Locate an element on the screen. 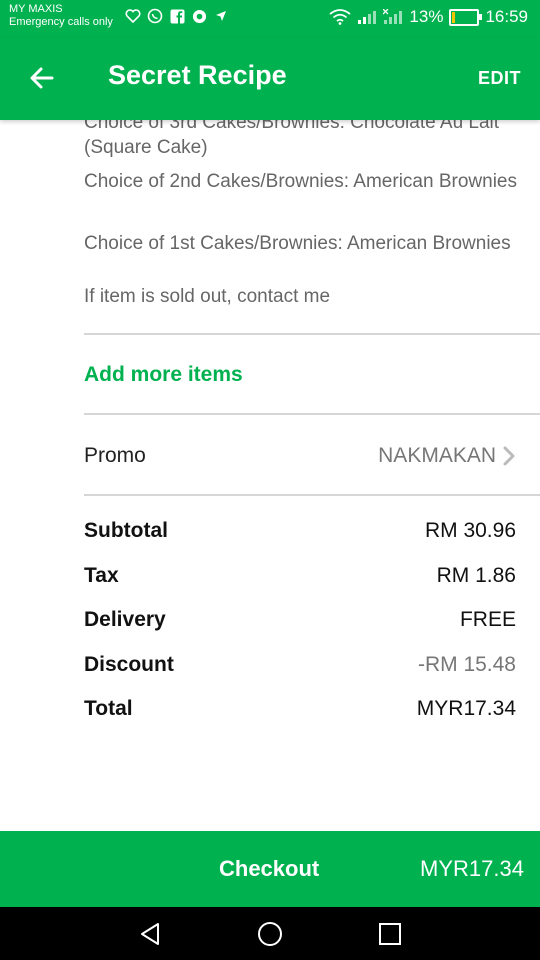 This screenshot has height=960, width=540. chevron-right-icon is located at coordinates (509, 456).